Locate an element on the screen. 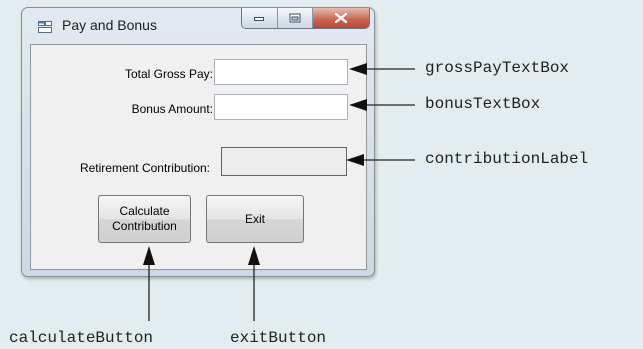 Image resolution: width=643 pixels, height=349 pixels. bonus-callout: bonusTextBox is located at coordinates (483, 104).